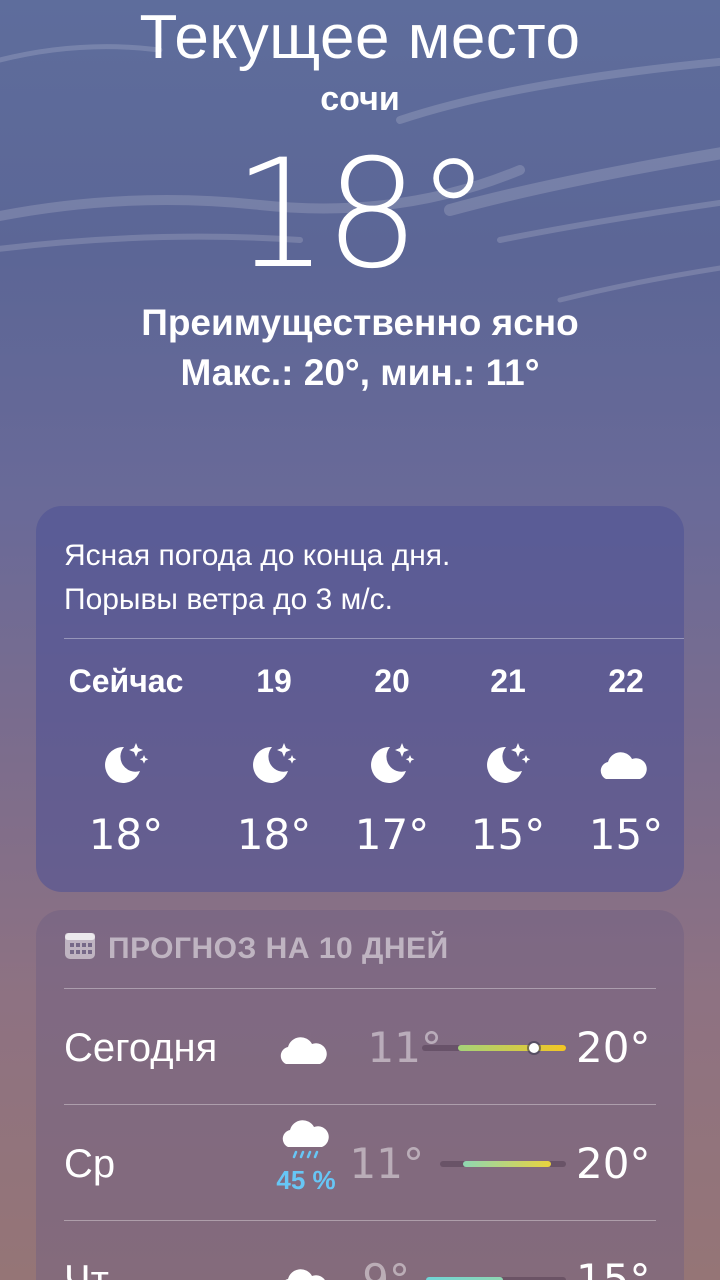 Image resolution: width=720 pixels, height=1280 pixels. What do you see at coordinates (360, 99) in the screenshot?
I see `location-city: сочи` at bounding box center [360, 99].